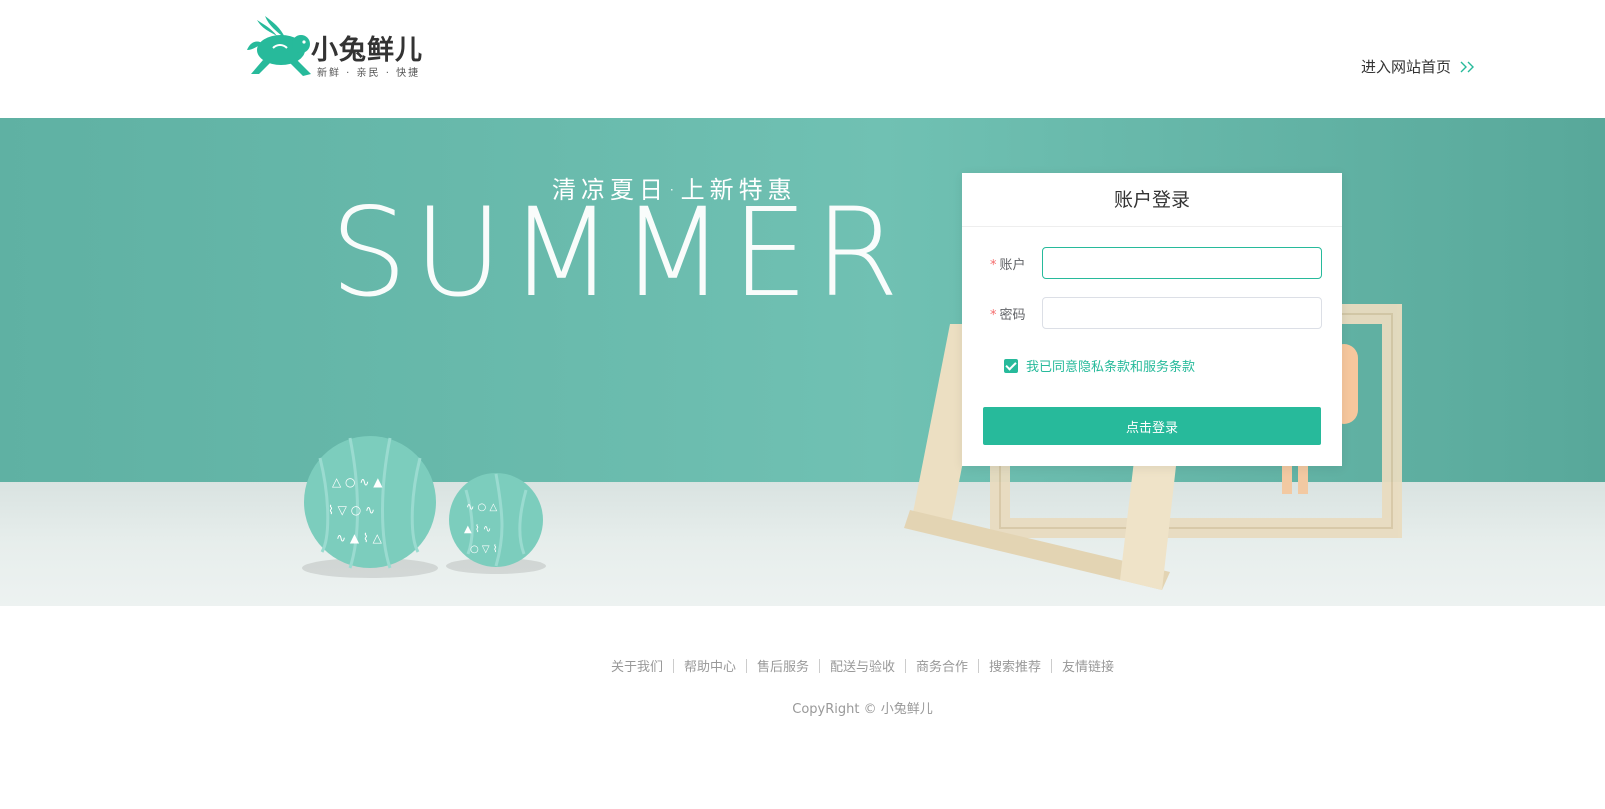 The image size is (1605, 809). Describe the element at coordinates (1182, 263) in the screenshot. I see `account-input` at that location.